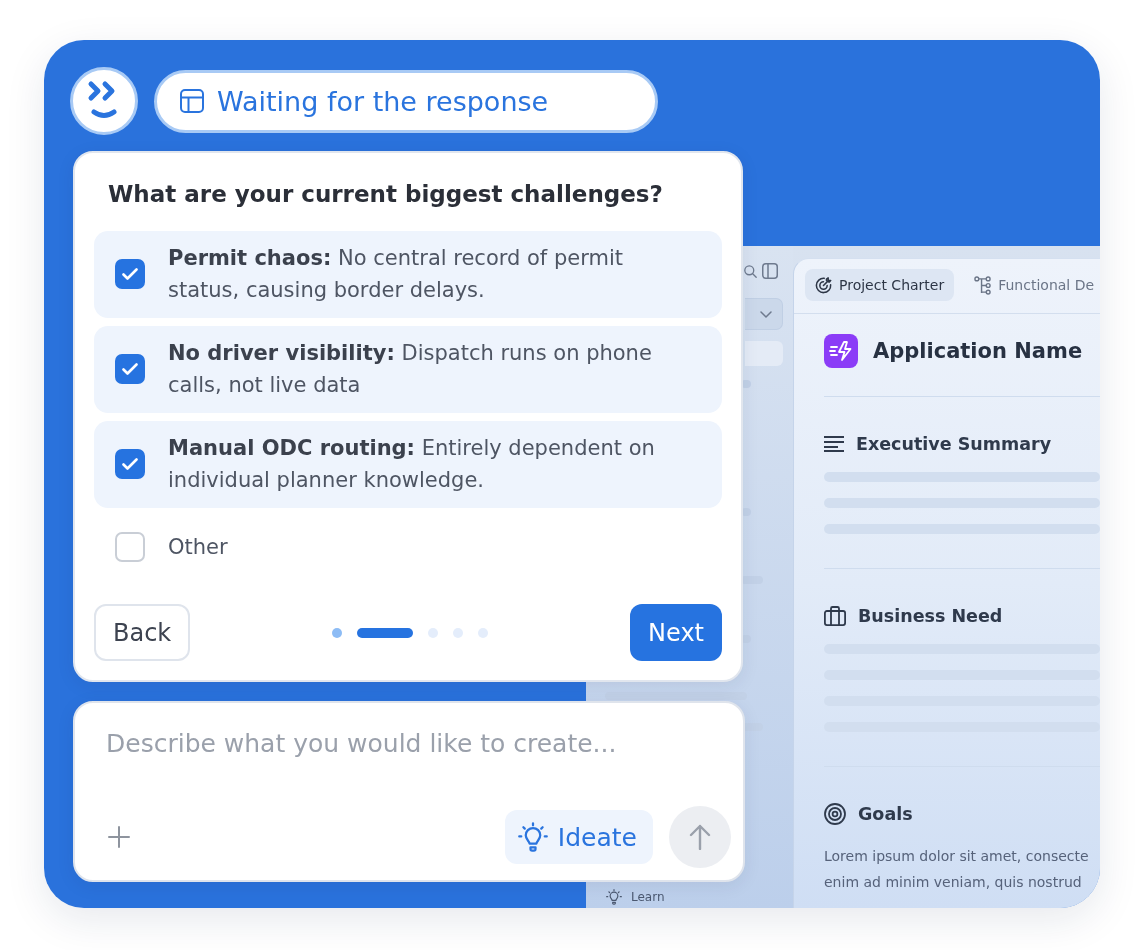 Image resolution: width=1144 pixels, height=950 pixels. Describe the element at coordinates (930, 616) in the screenshot. I see `section-heading: Business Need` at that location.